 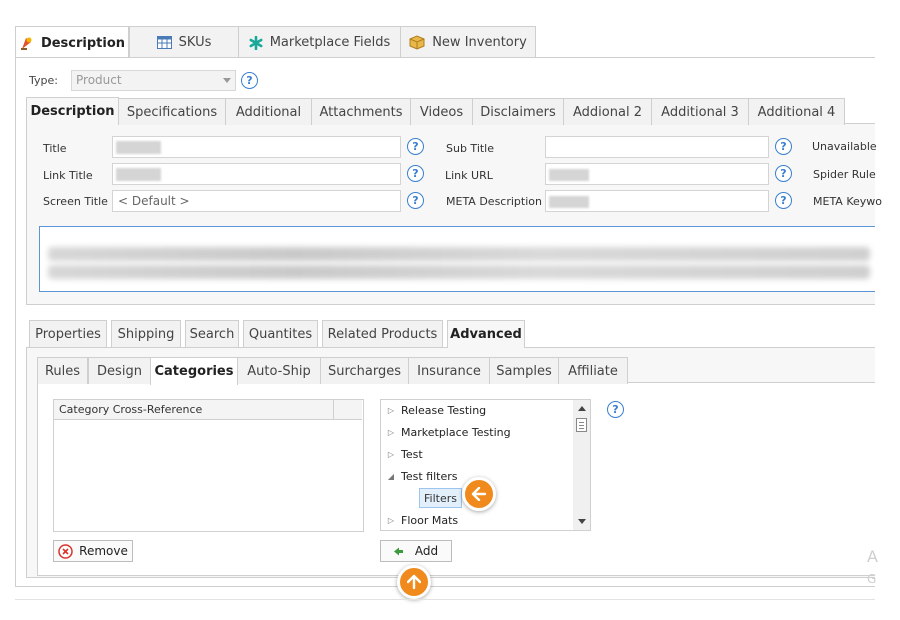 I want to click on edge-fragment: G, so click(x=872, y=579).